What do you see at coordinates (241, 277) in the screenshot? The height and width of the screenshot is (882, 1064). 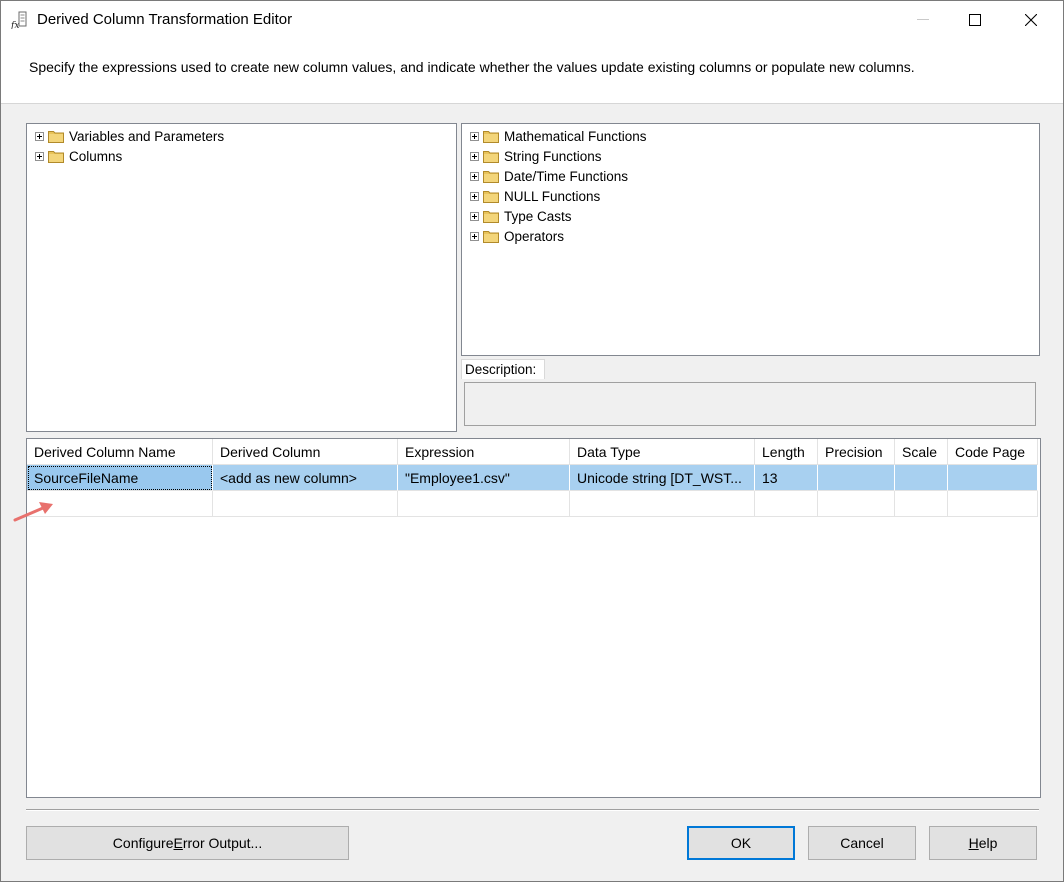 I see `variables-columns-tree: Variables and Parameters Columns` at bounding box center [241, 277].